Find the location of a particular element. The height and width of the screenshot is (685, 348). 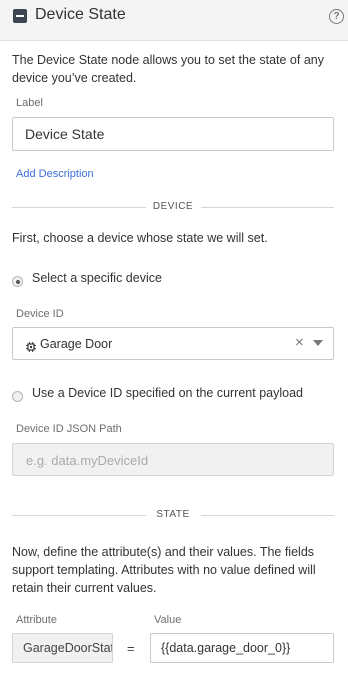

radio-specific-device is located at coordinates (17, 281).